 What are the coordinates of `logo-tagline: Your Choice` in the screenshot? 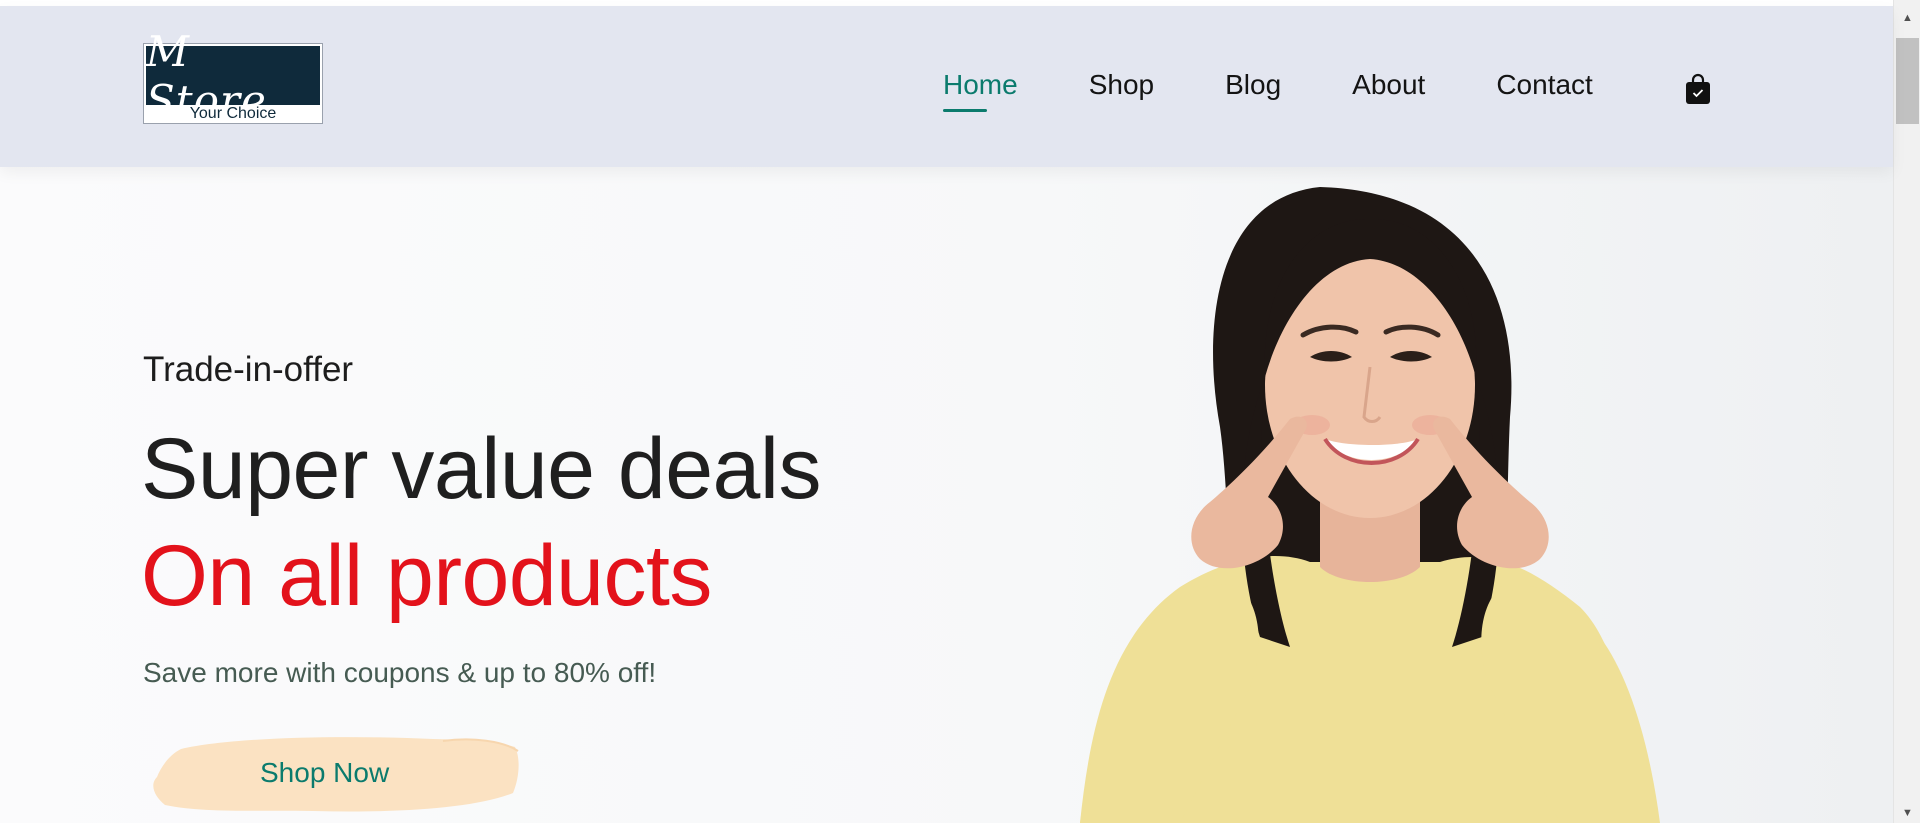 It's located at (233, 113).